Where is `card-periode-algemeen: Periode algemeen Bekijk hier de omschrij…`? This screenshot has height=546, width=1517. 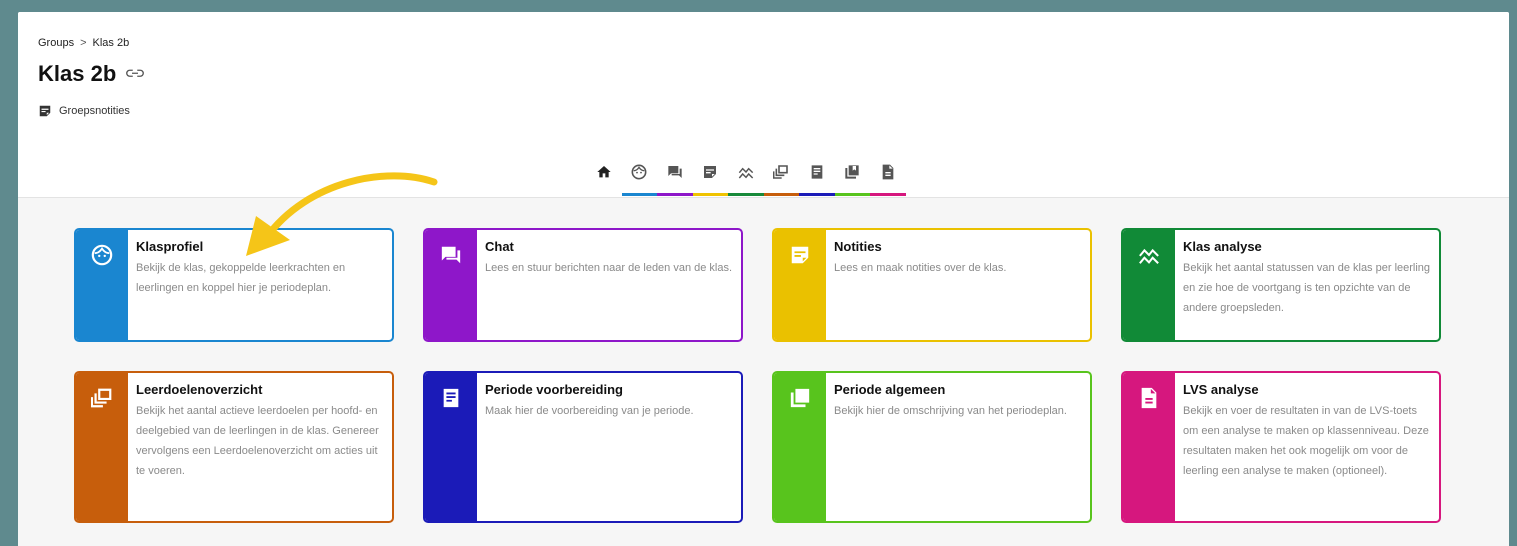 card-periode-algemeen: Periode algemeen Bekijk hier de omschrij… is located at coordinates (932, 447).